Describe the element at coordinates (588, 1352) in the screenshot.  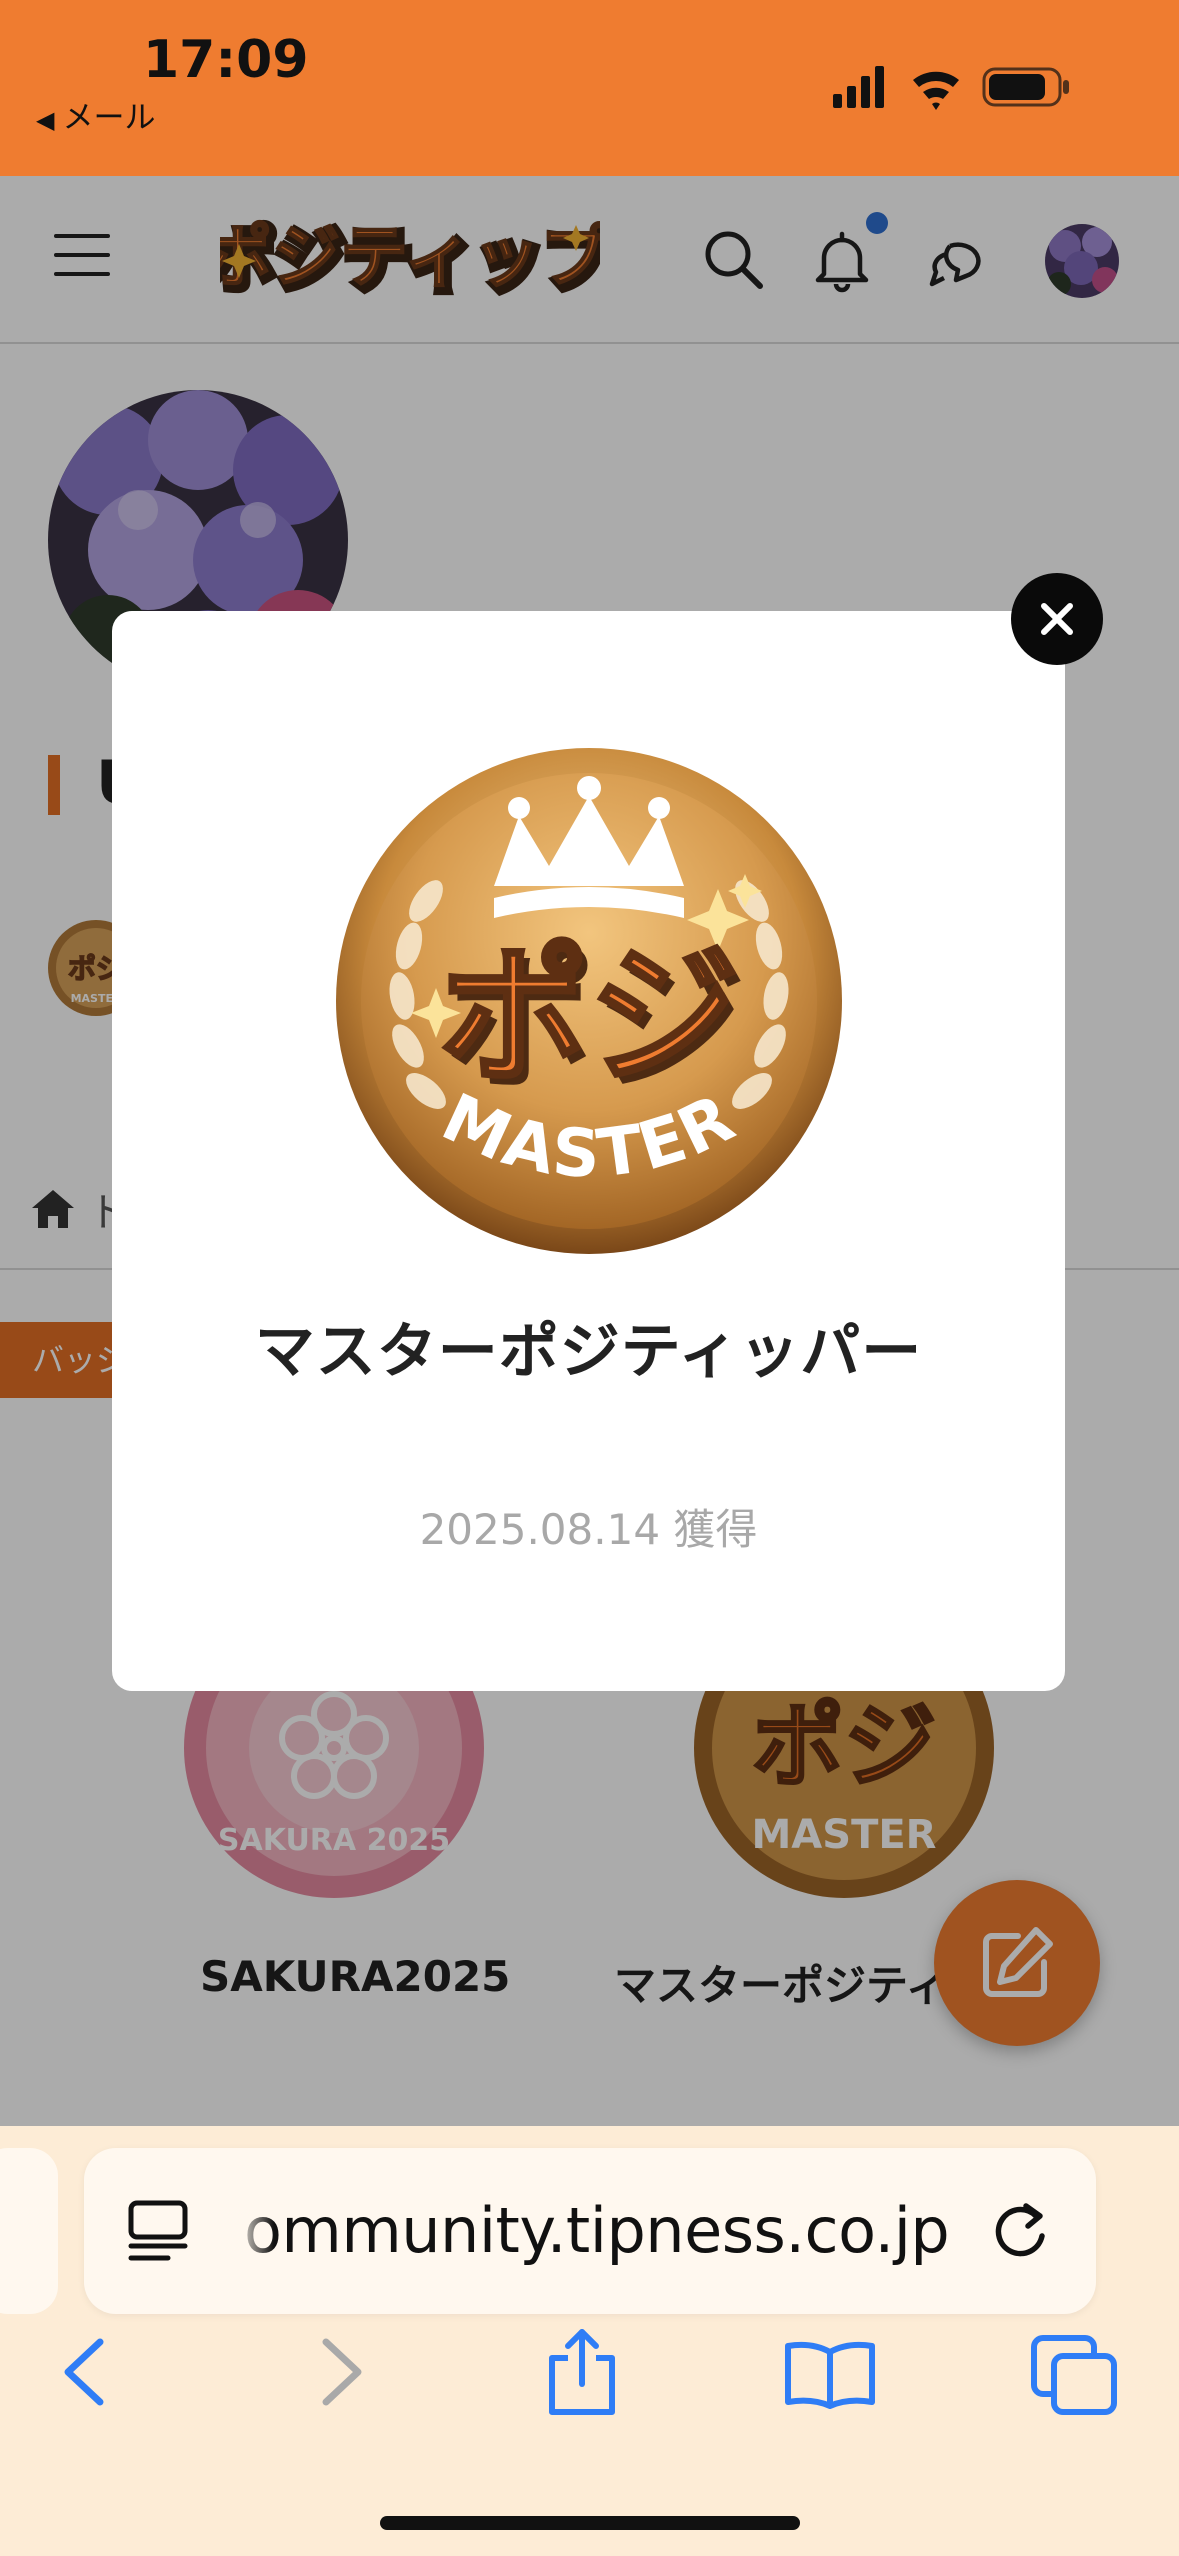
I see `modal-badge-title: マスターポジティッパー` at that location.